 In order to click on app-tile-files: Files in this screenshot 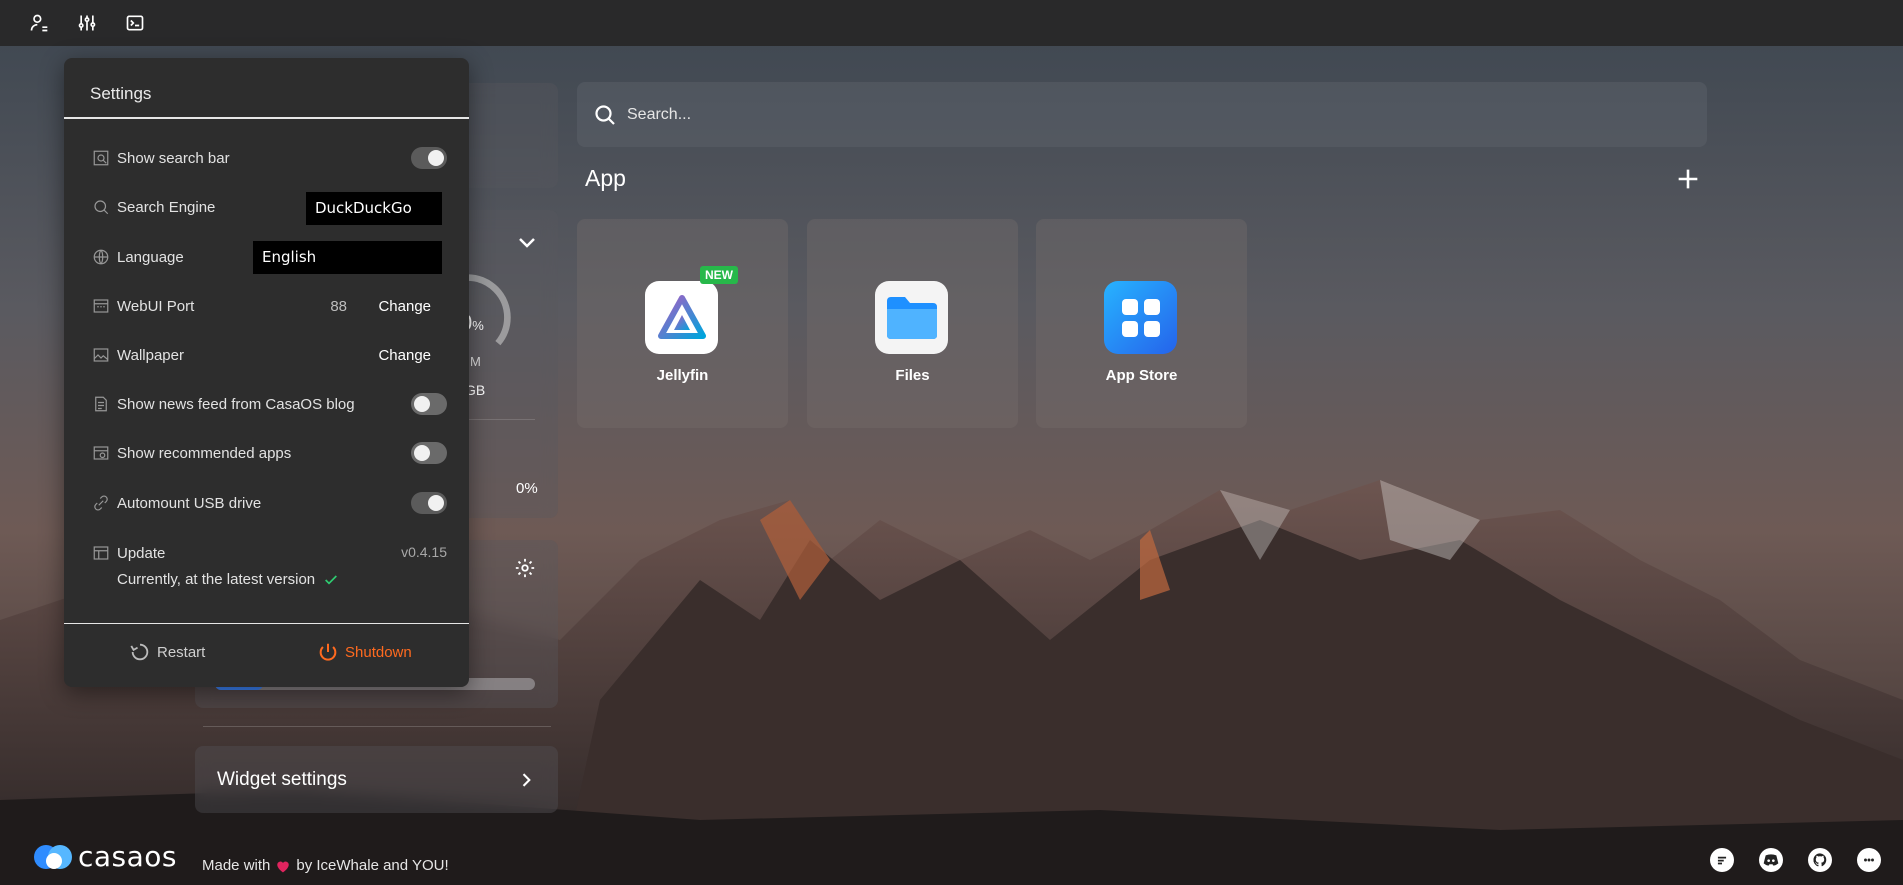, I will do `click(912, 323)`.